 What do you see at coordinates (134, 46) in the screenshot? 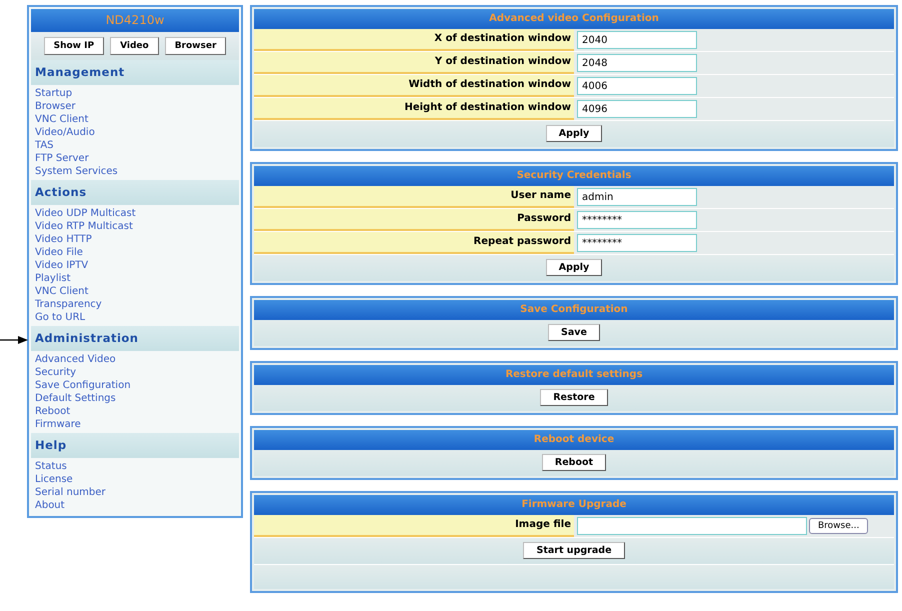
I see `nav-button: Video` at bounding box center [134, 46].